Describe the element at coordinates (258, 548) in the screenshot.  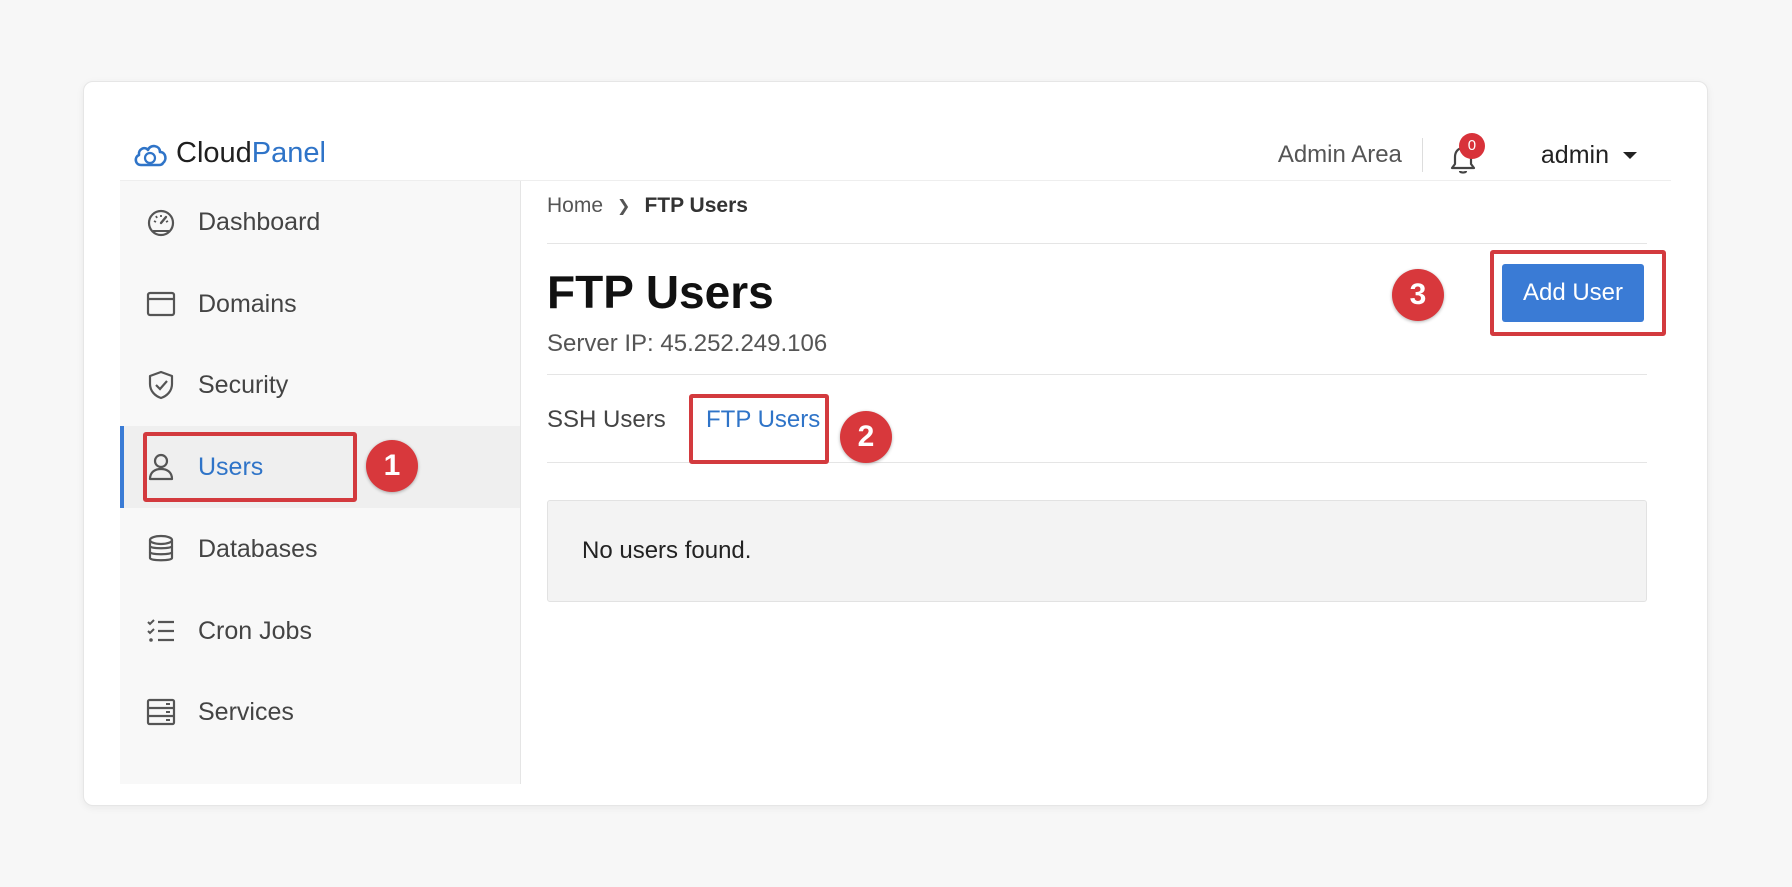
I see `sidebar-item-label: Databases` at that location.